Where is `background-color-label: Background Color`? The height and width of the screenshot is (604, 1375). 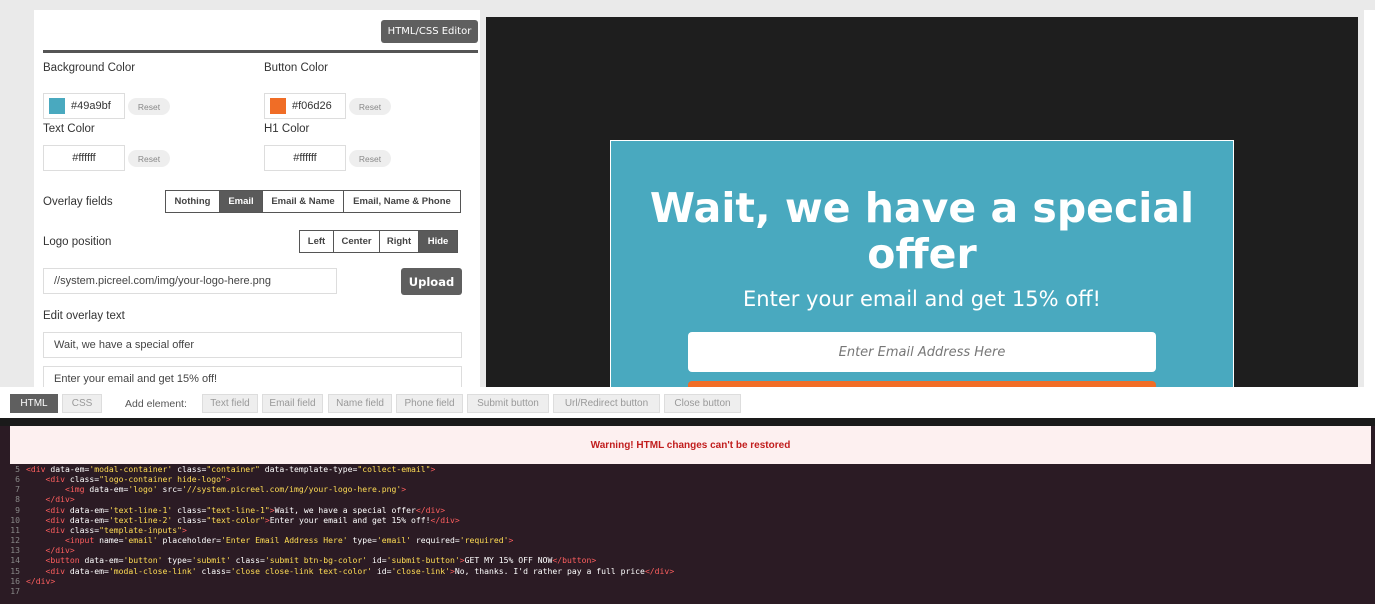
background-color-label: Background Color is located at coordinates (89, 68).